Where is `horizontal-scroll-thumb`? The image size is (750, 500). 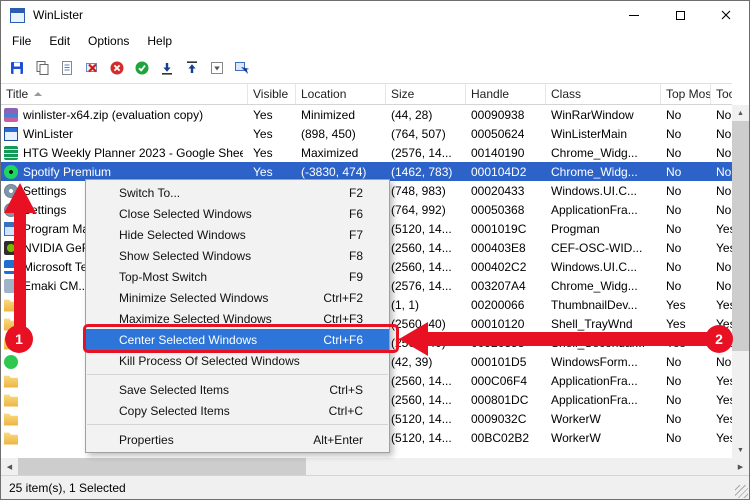
horizontal-scroll-thumb is located at coordinates (162, 466).